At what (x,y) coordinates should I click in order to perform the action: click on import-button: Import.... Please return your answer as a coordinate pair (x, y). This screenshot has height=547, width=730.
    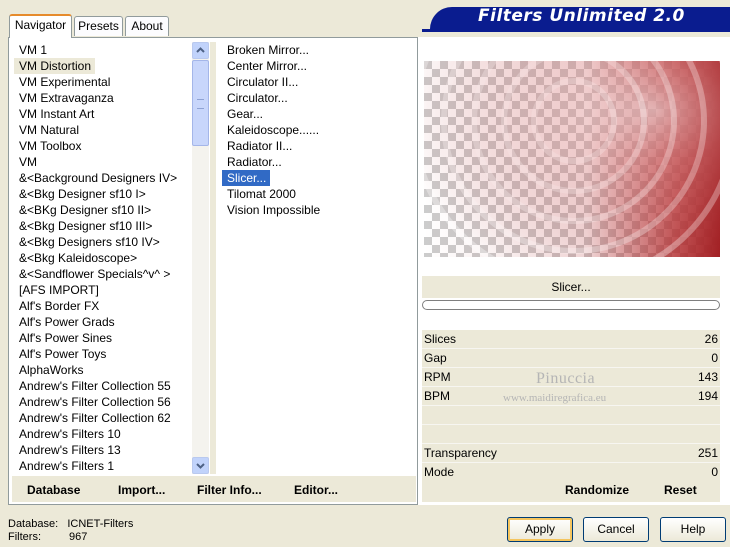
    Looking at the image, I should click on (141, 490).